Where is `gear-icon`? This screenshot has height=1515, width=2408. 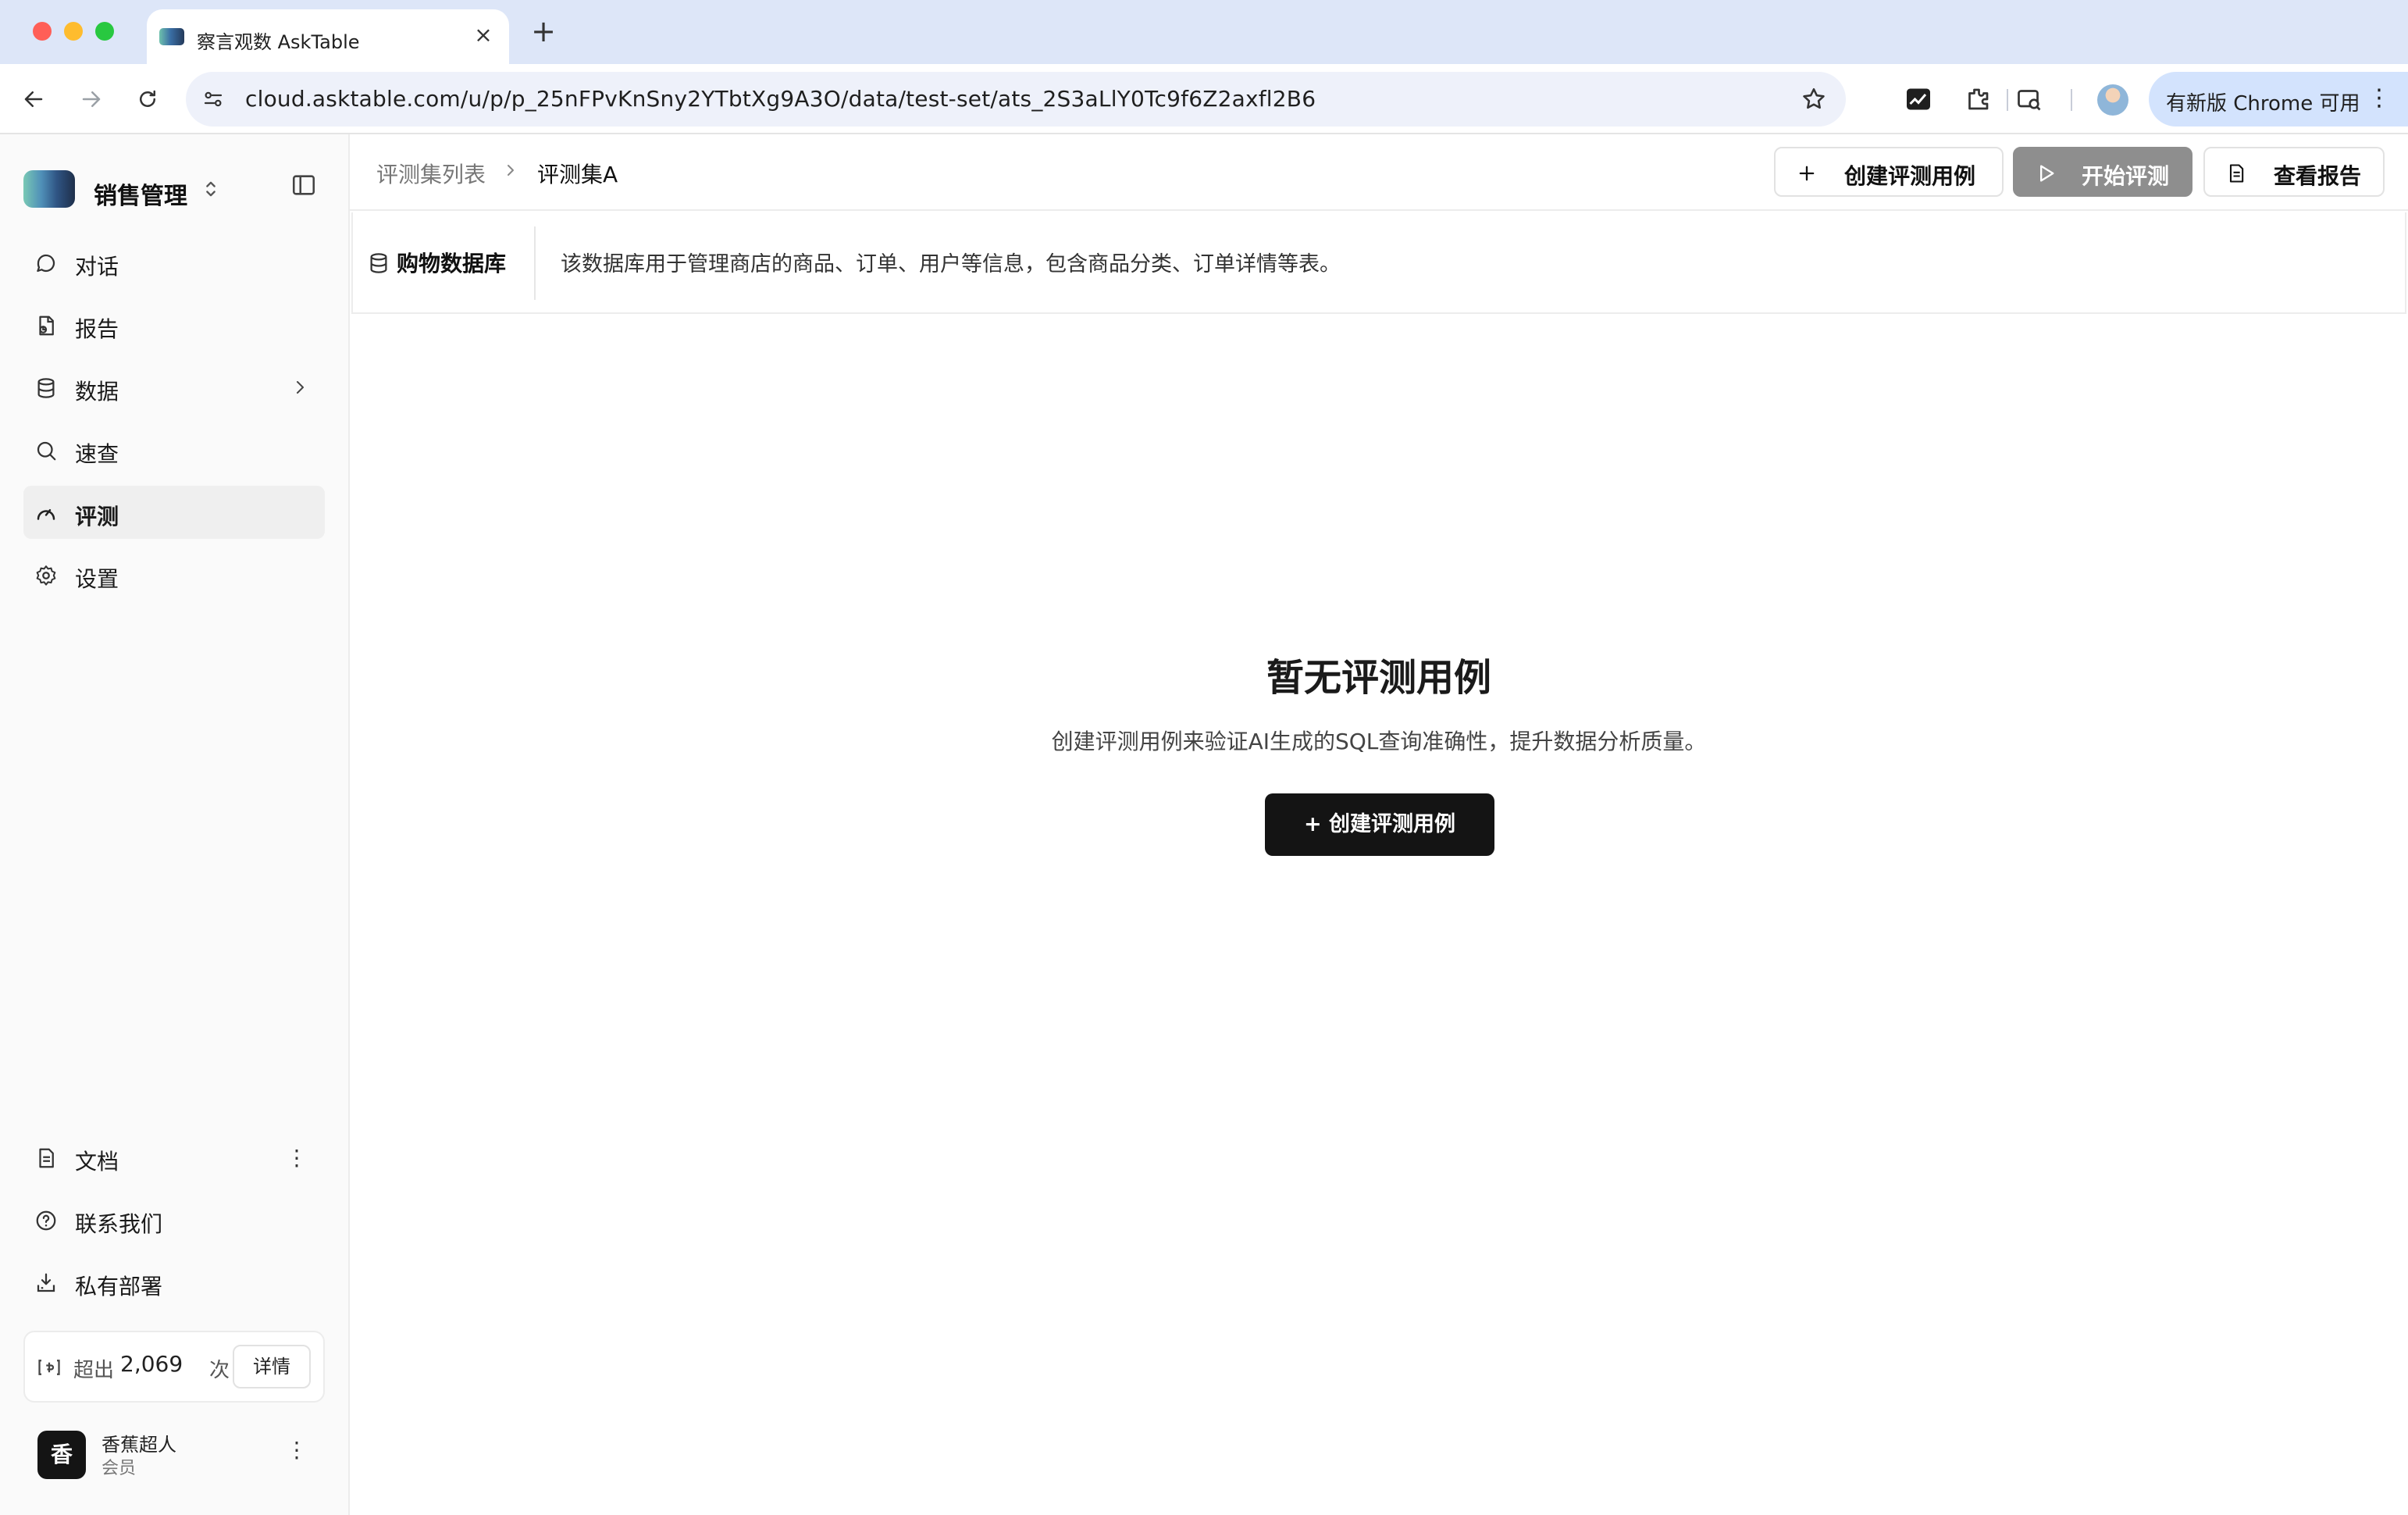 gear-icon is located at coordinates (46, 575).